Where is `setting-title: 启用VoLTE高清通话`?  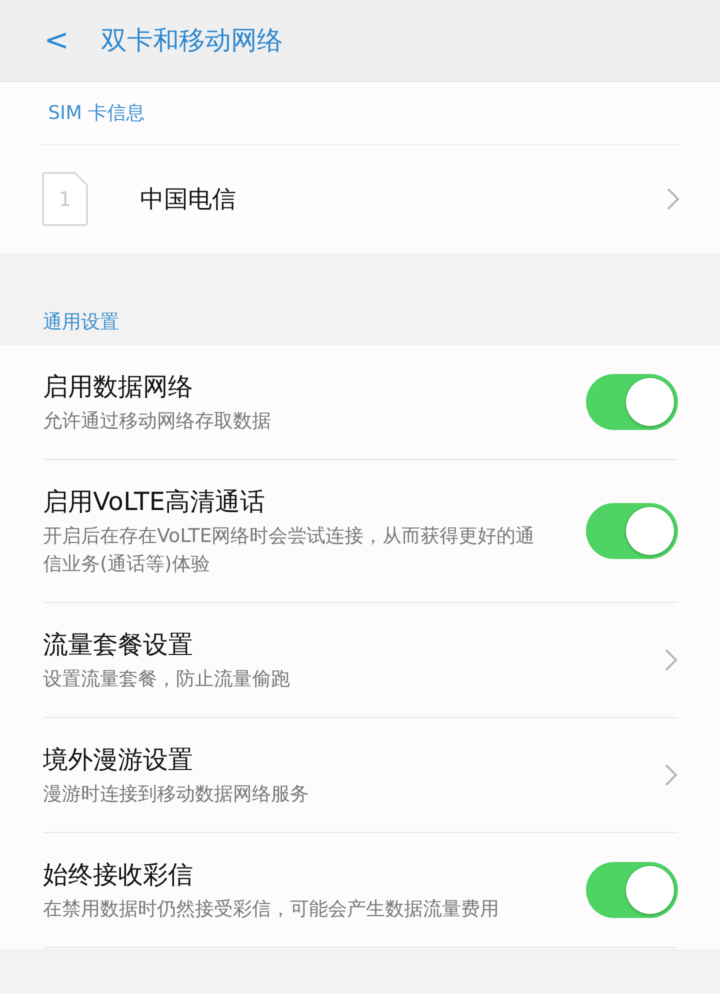 setting-title: 启用VoLTE高清通话 is located at coordinates (154, 502).